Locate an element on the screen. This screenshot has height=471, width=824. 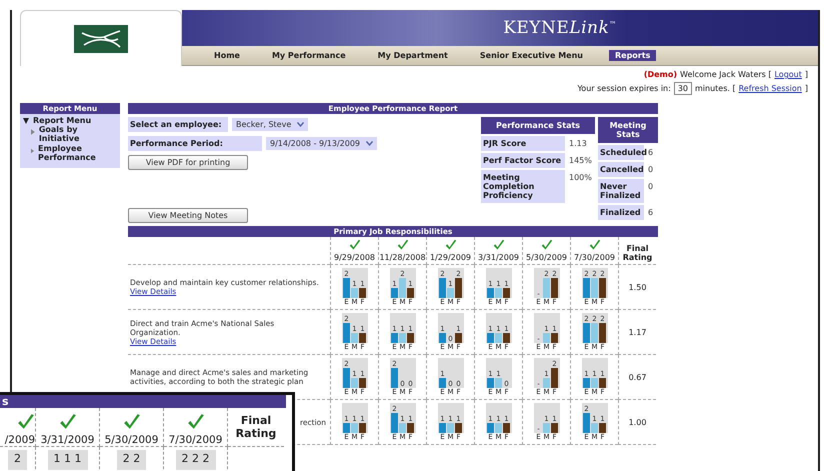
stat-value: 1.13 is located at coordinates (578, 144).